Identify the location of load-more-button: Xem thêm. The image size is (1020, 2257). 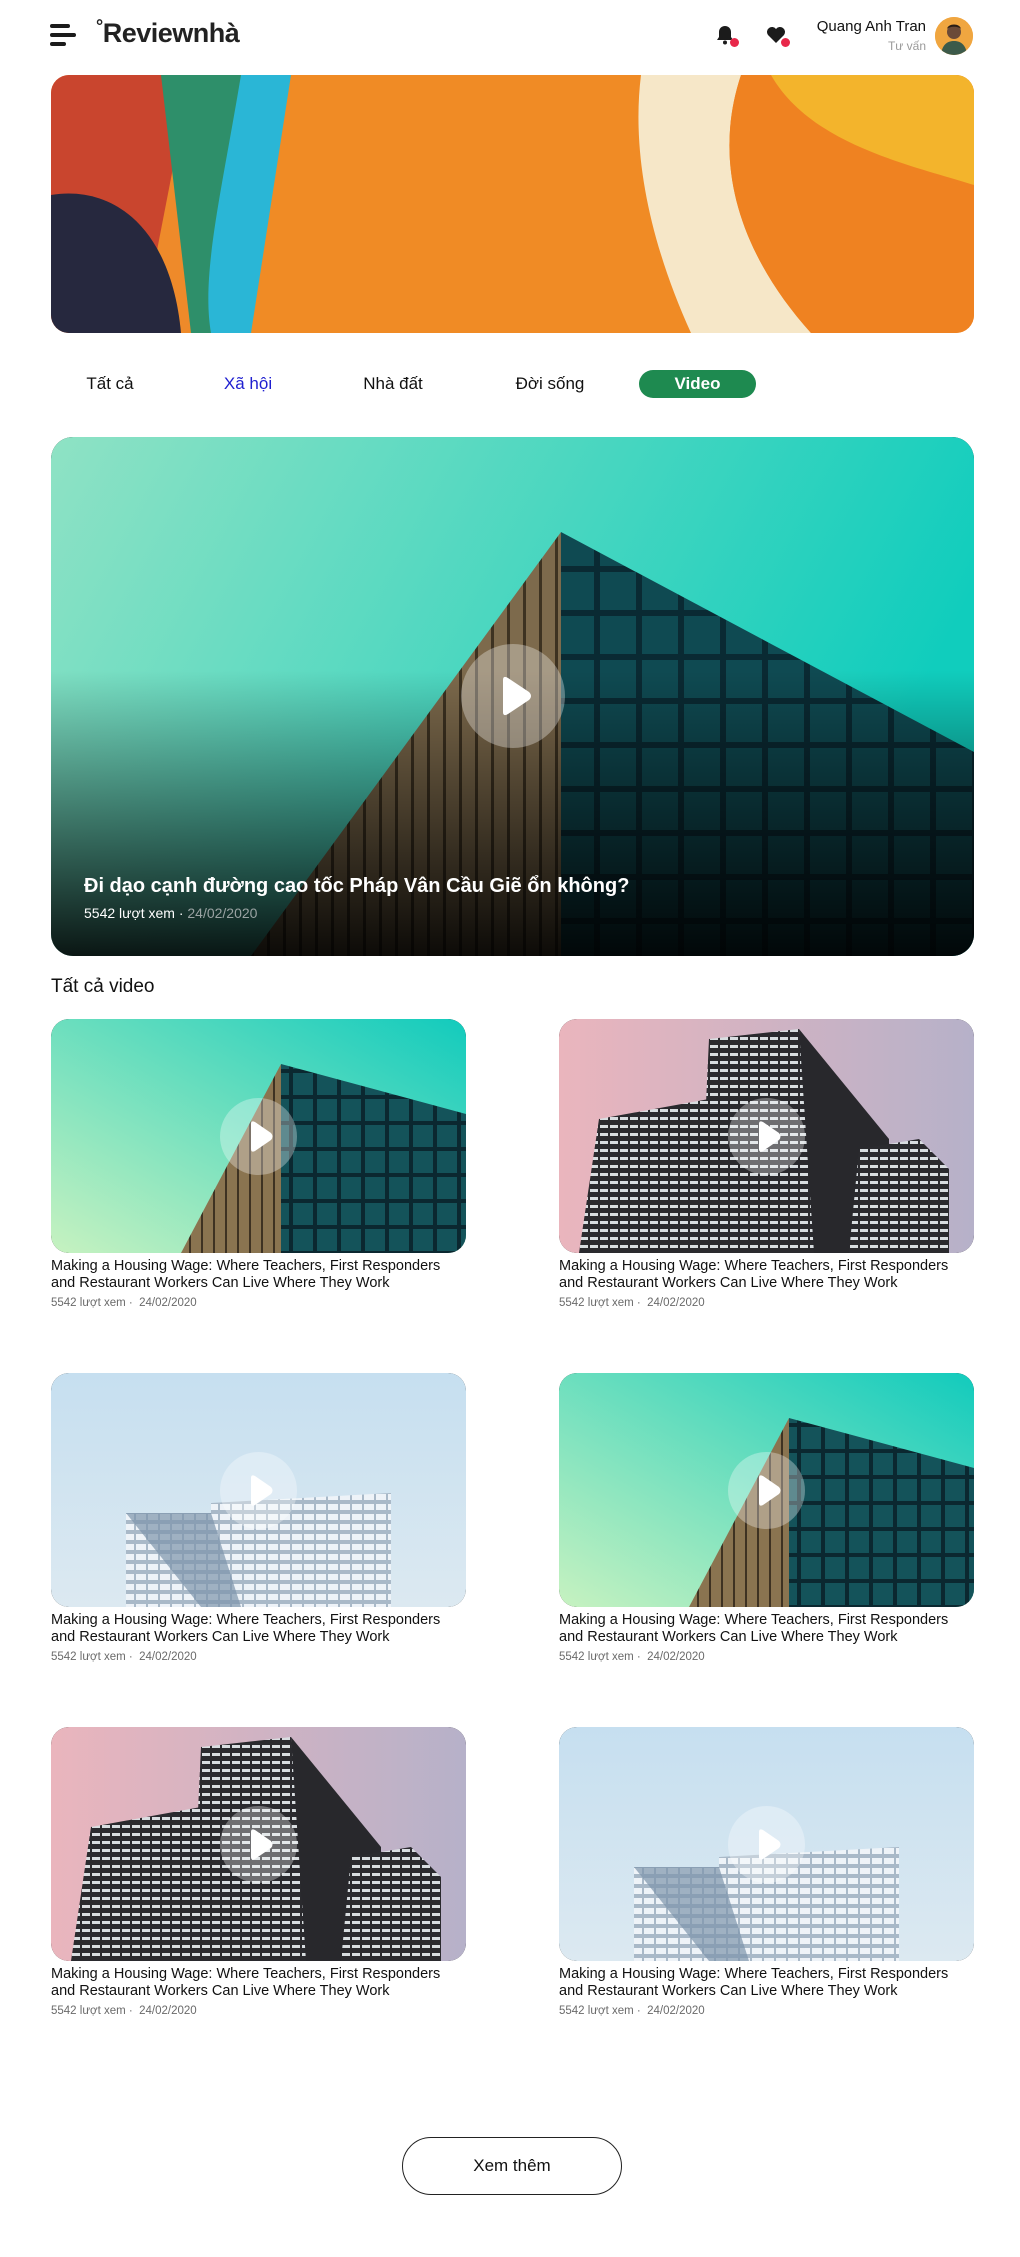
(512, 2166).